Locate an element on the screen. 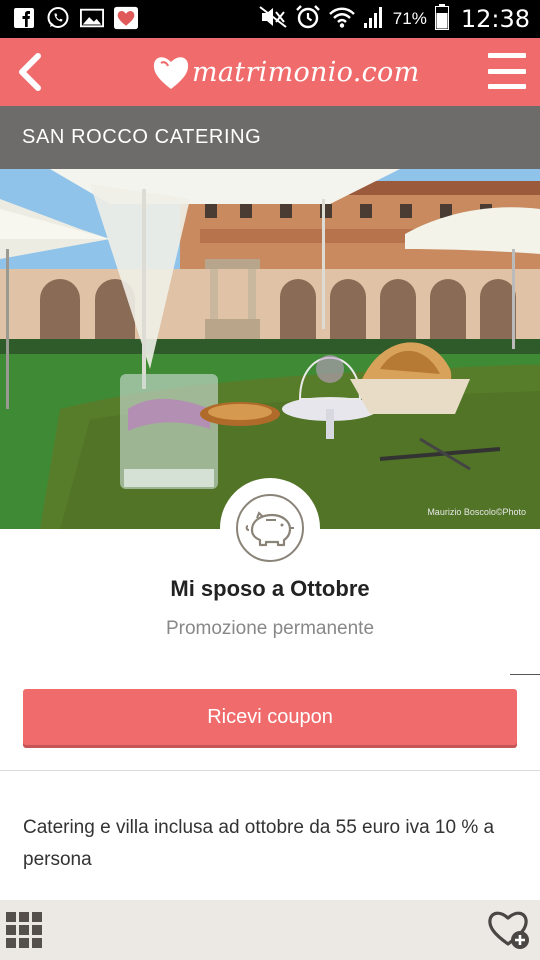  gallery-icon is located at coordinates (92, 18).